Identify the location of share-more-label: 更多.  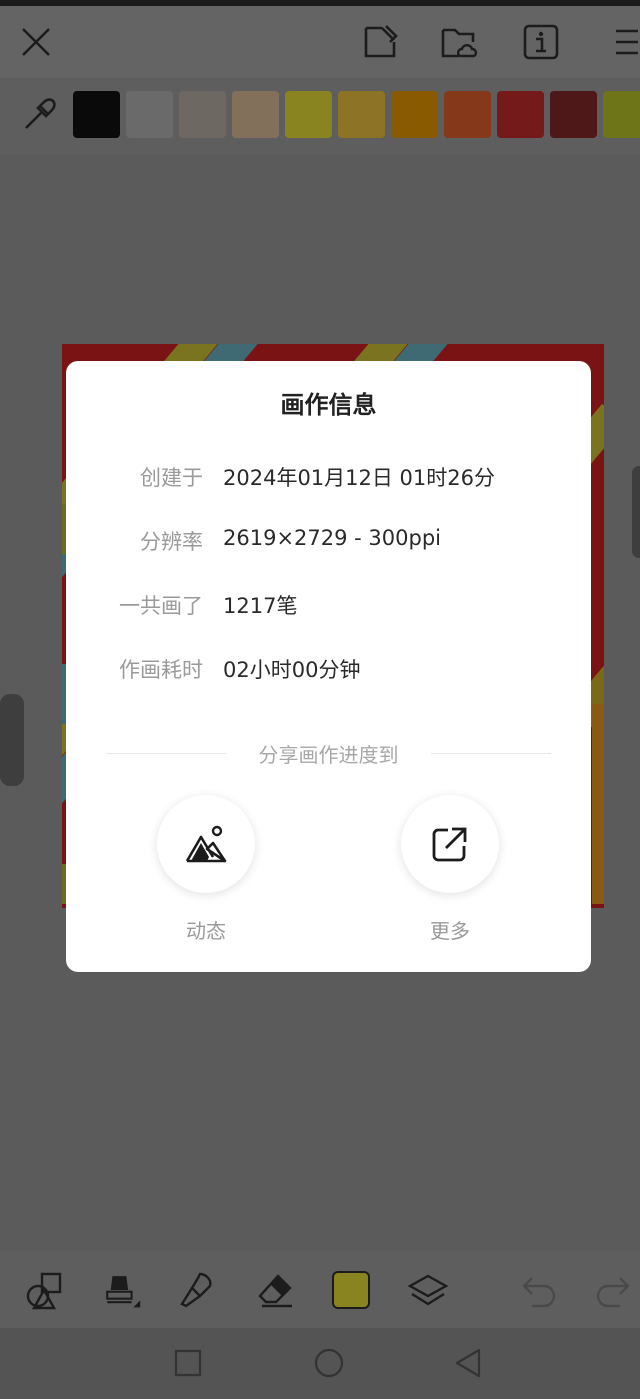
(450, 929).